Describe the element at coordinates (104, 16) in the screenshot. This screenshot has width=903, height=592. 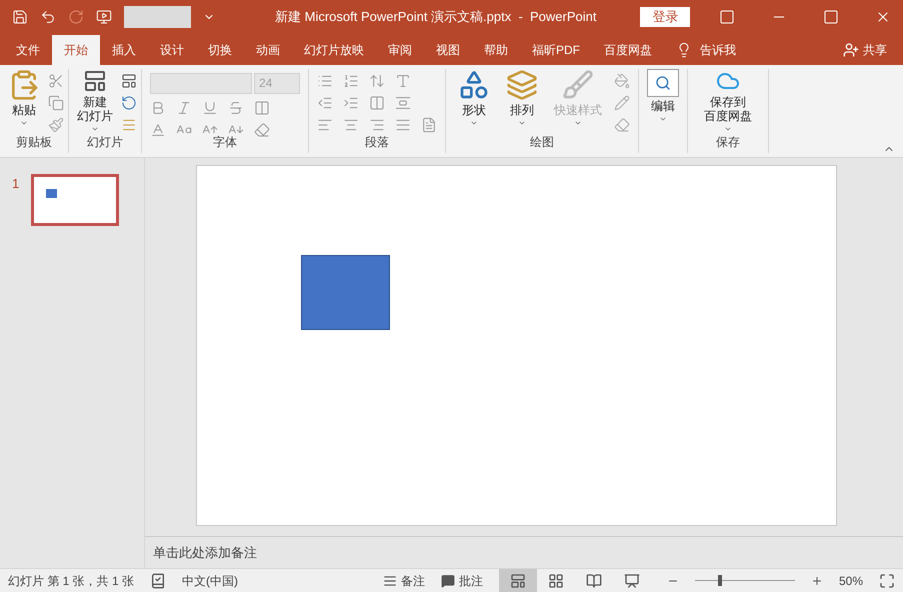
I see `slideshow-icon` at that location.